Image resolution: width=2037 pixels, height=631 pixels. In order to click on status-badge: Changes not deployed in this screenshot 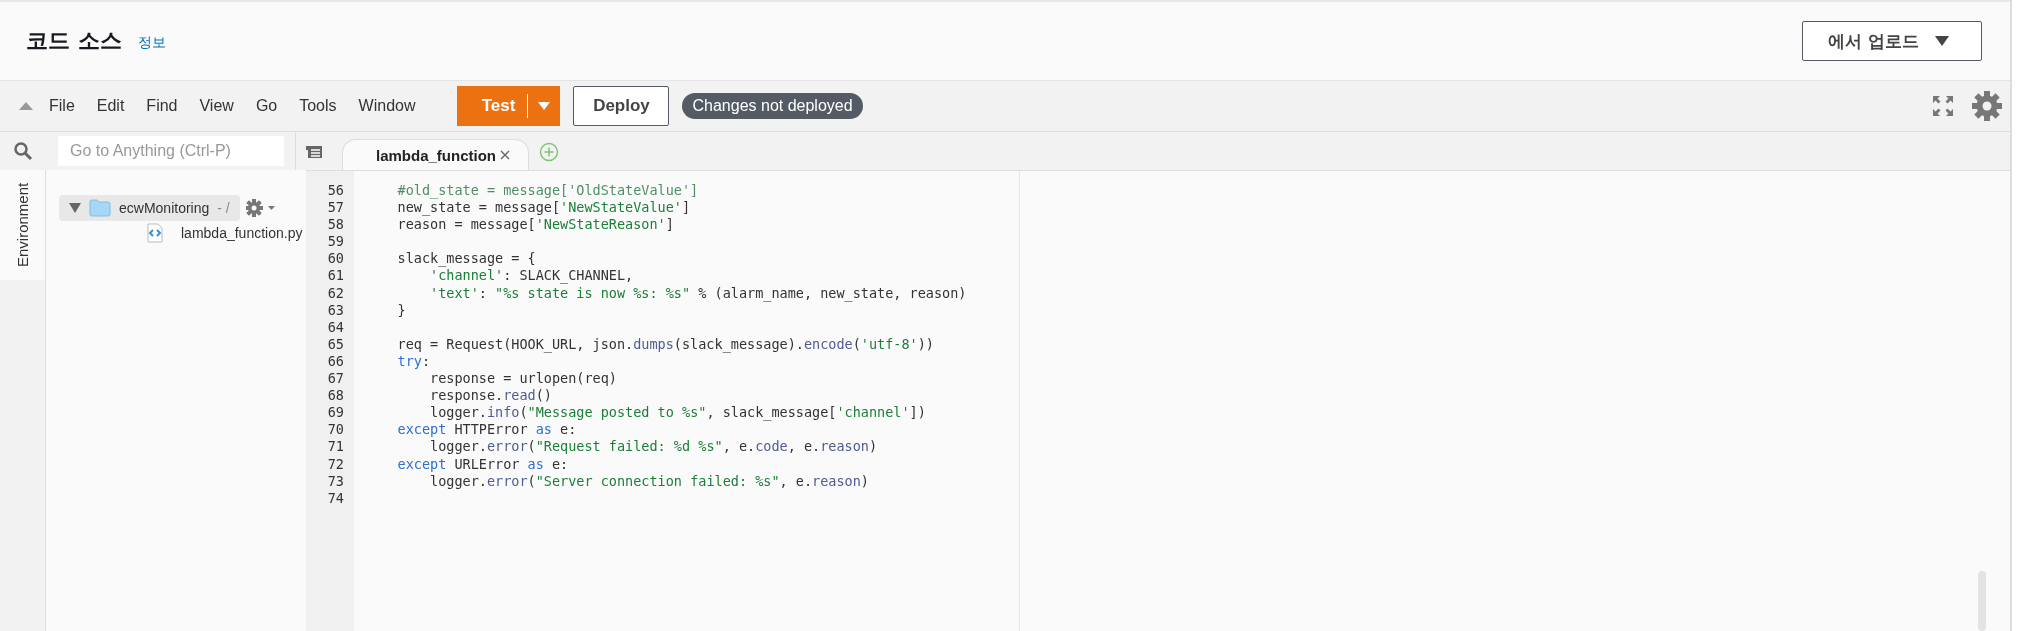, I will do `click(772, 106)`.